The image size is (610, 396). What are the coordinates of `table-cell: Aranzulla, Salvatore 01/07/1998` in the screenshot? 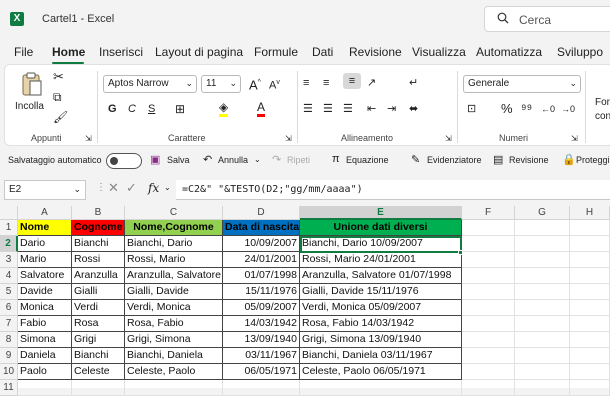 It's located at (381, 276).